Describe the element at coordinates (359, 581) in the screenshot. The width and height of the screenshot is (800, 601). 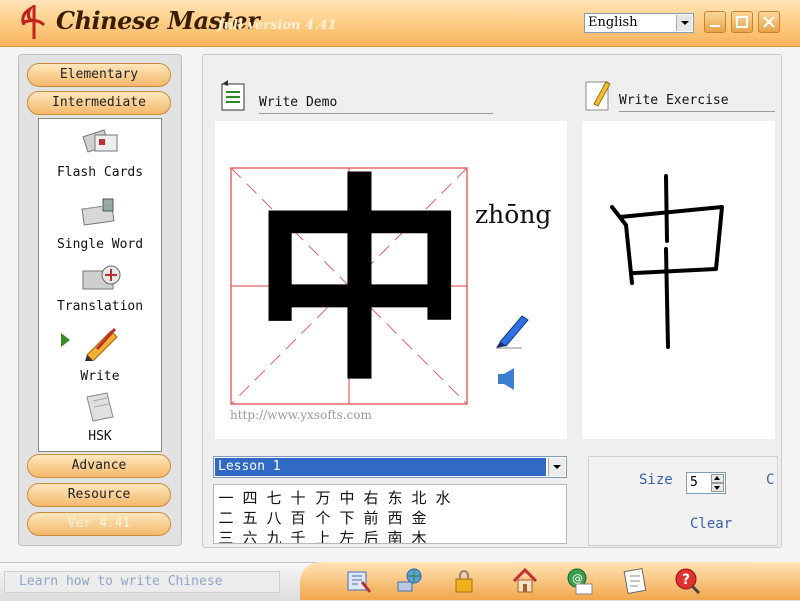
I see `settings-icon` at that location.